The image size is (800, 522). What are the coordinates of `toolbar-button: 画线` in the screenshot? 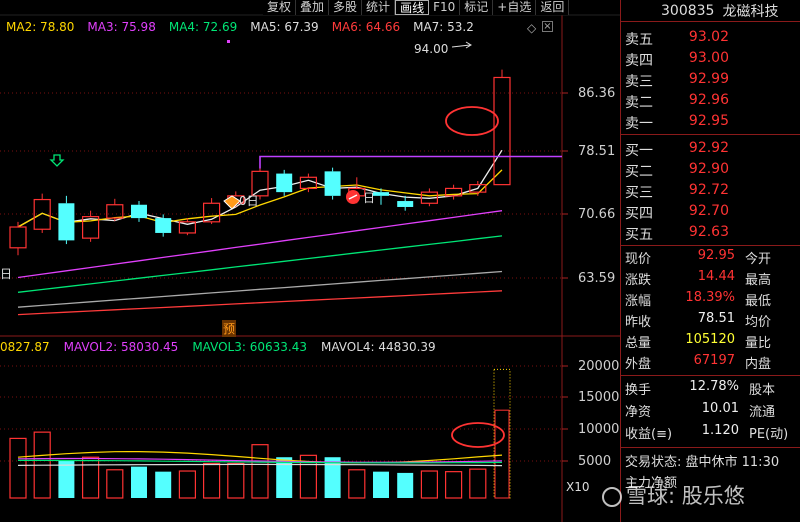 It's located at (412, 7).